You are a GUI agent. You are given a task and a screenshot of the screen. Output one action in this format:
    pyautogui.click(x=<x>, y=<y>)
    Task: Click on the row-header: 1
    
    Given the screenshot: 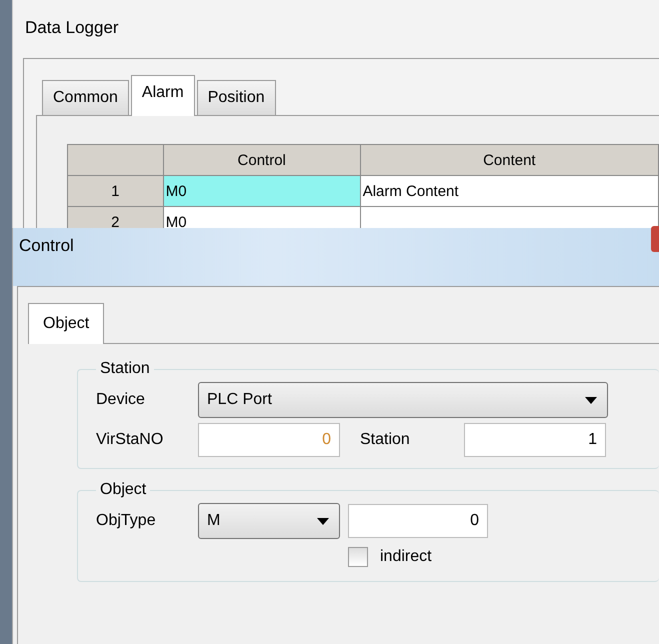 What is the action you would take?
    pyautogui.click(x=116, y=191)
    